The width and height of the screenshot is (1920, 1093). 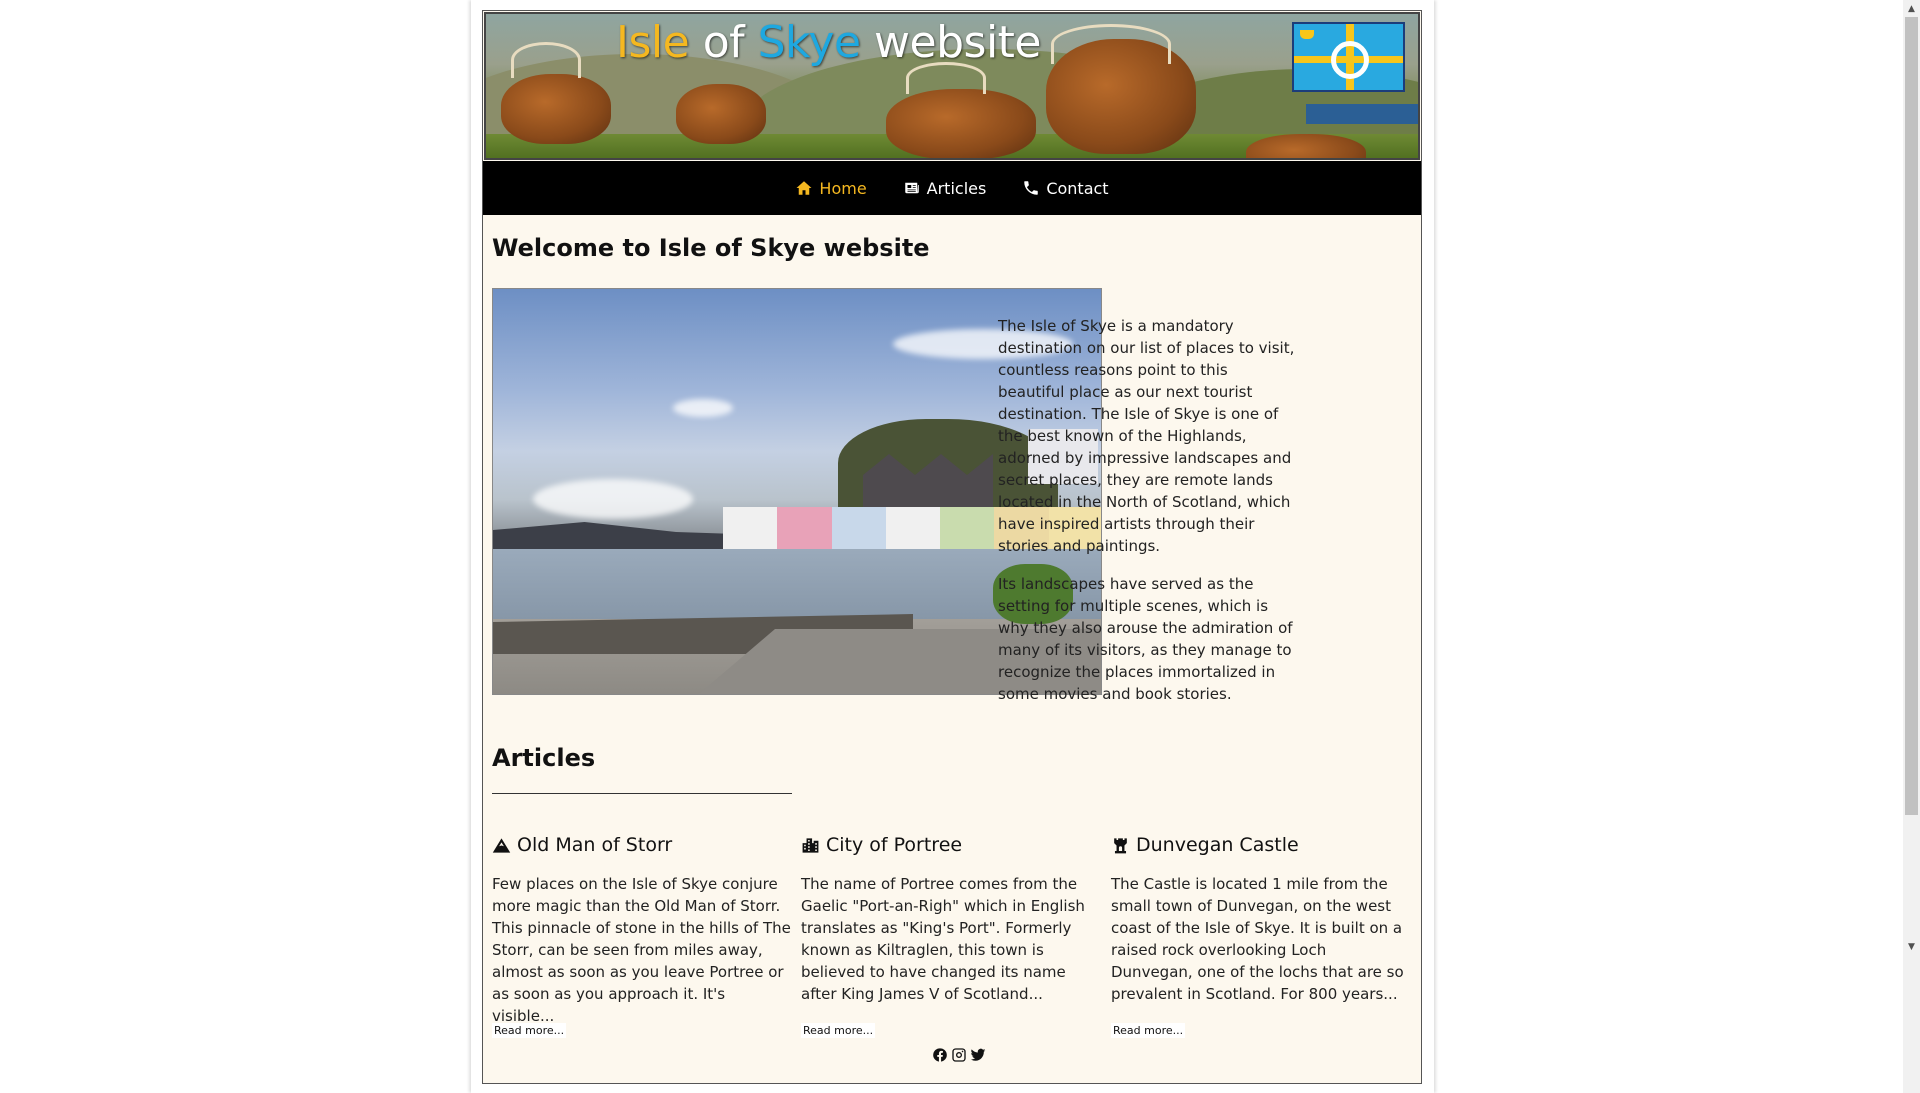 What do you see at coordinates (1217, 845) in the screenshot?
I see `article-title-text: Dunvegan Castle` at bounding box center [1217, 845].